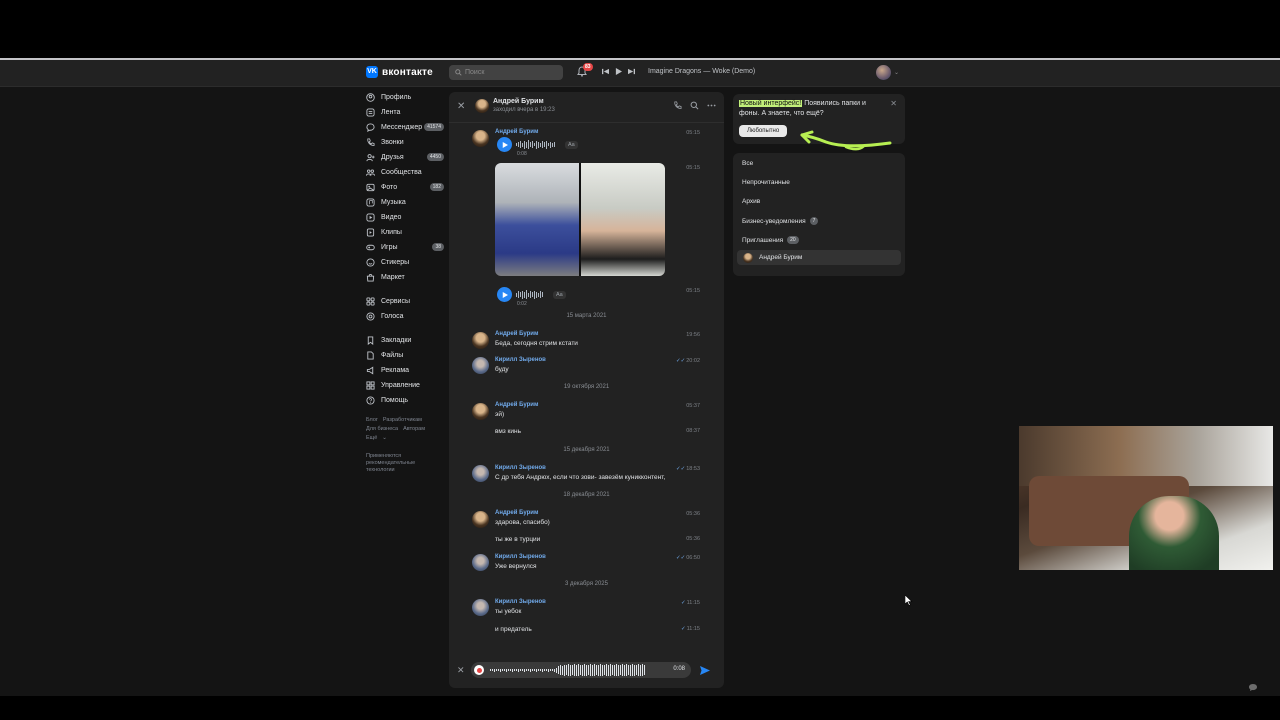 This screenshot has width=1280, height=720. What do you see at coordinates (406, 157) in the screenshot?
I see `sidebar-item-friends: Друзья 4450` at bounding box center [406, 157].